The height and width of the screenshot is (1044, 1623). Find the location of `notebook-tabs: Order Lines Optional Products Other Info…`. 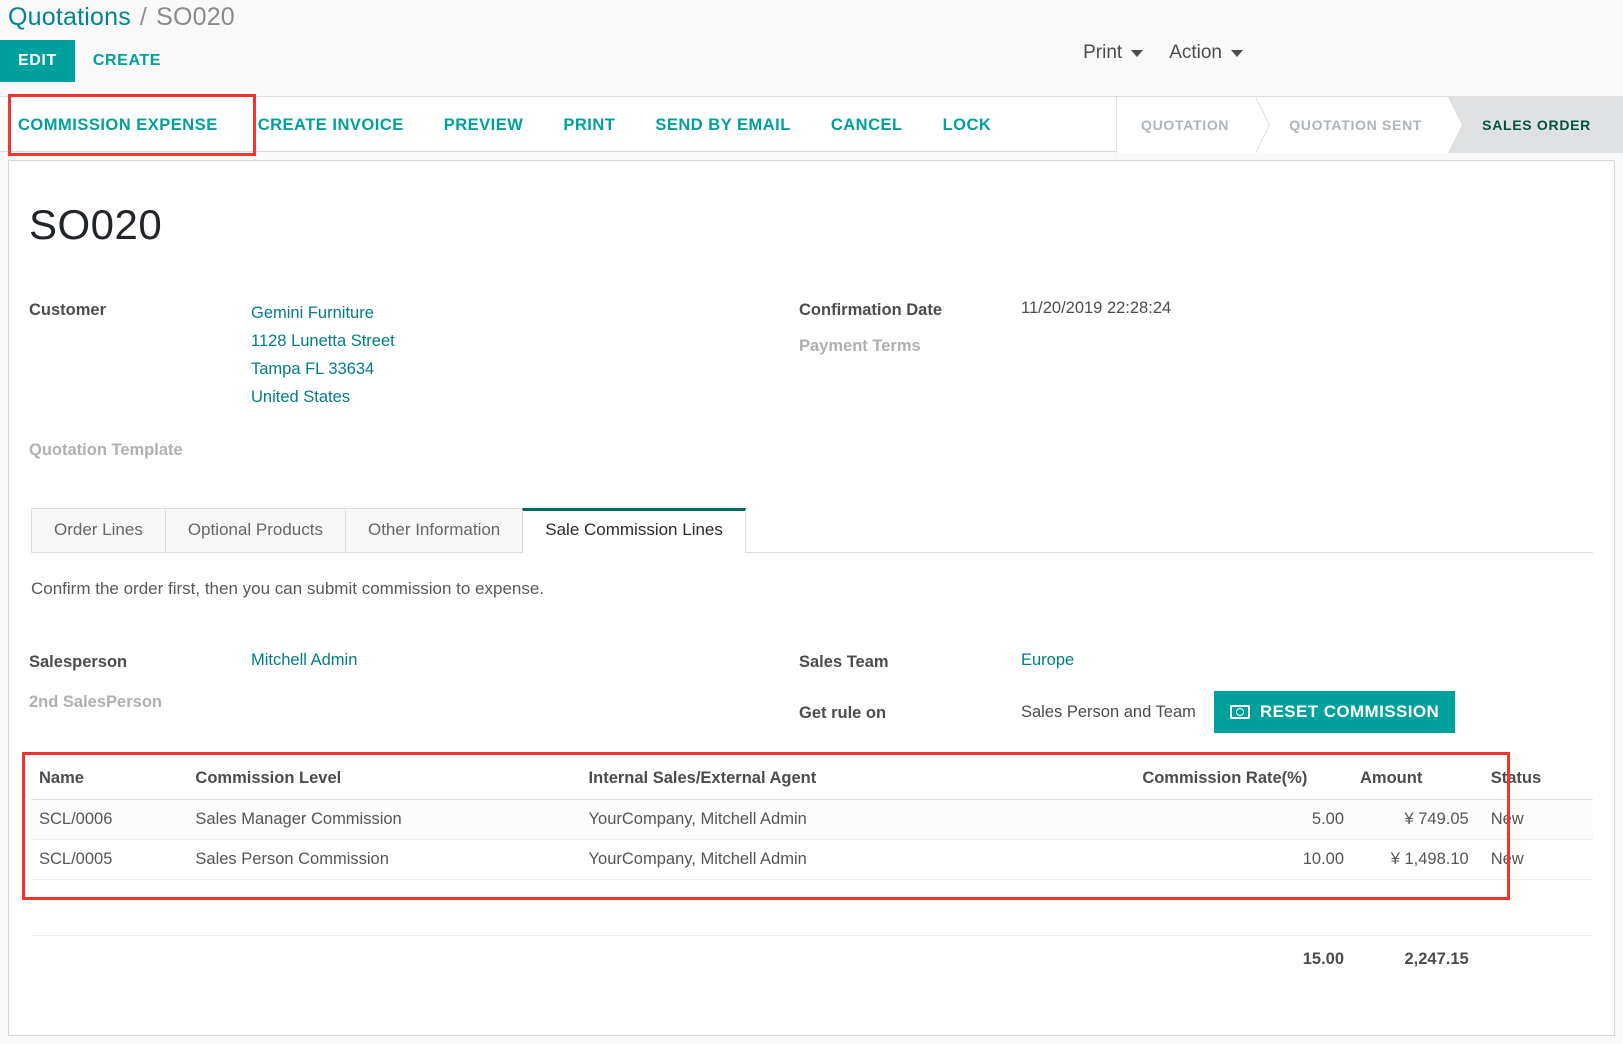

notebook-tabs: Order Lines Optional Products Other Info… is located at coordinates (812, 530).